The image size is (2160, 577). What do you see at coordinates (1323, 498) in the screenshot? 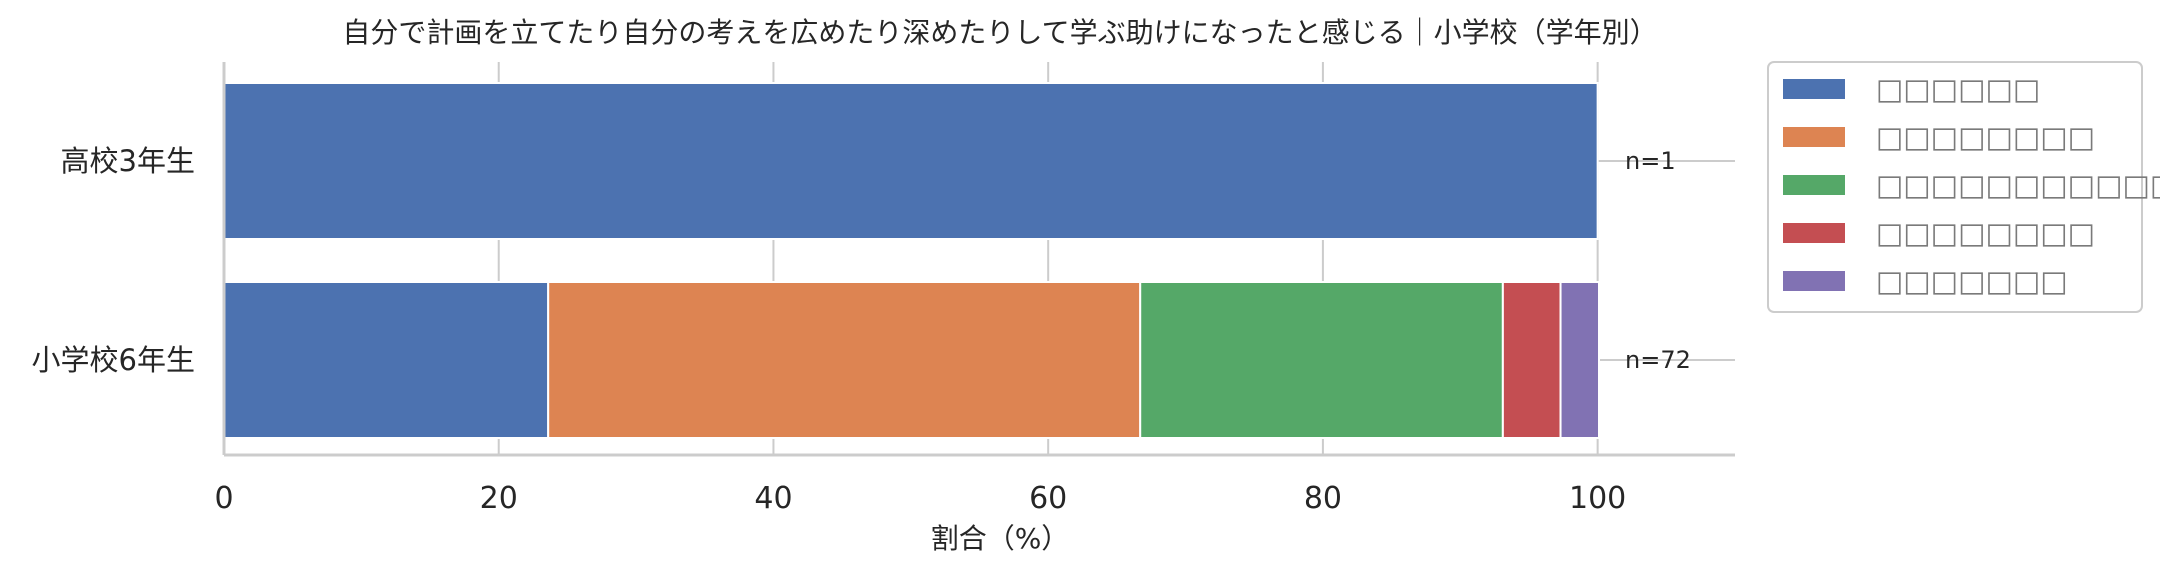
I see `x-tick-label: 80` at bounding box center [1323, 498].